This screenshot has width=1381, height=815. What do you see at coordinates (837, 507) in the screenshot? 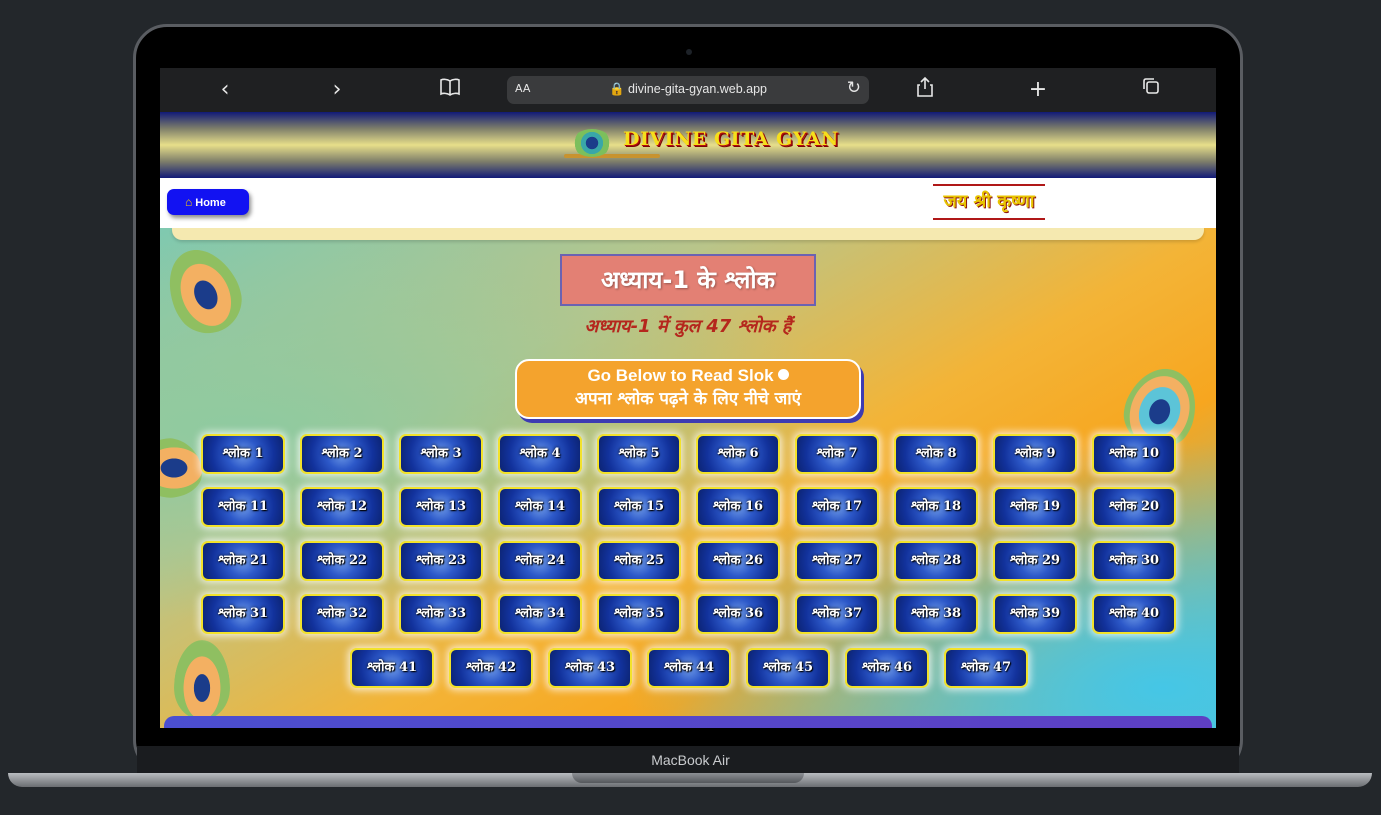
I see `sloka-button: श्लोक 17` at bounding box center [837, 507].